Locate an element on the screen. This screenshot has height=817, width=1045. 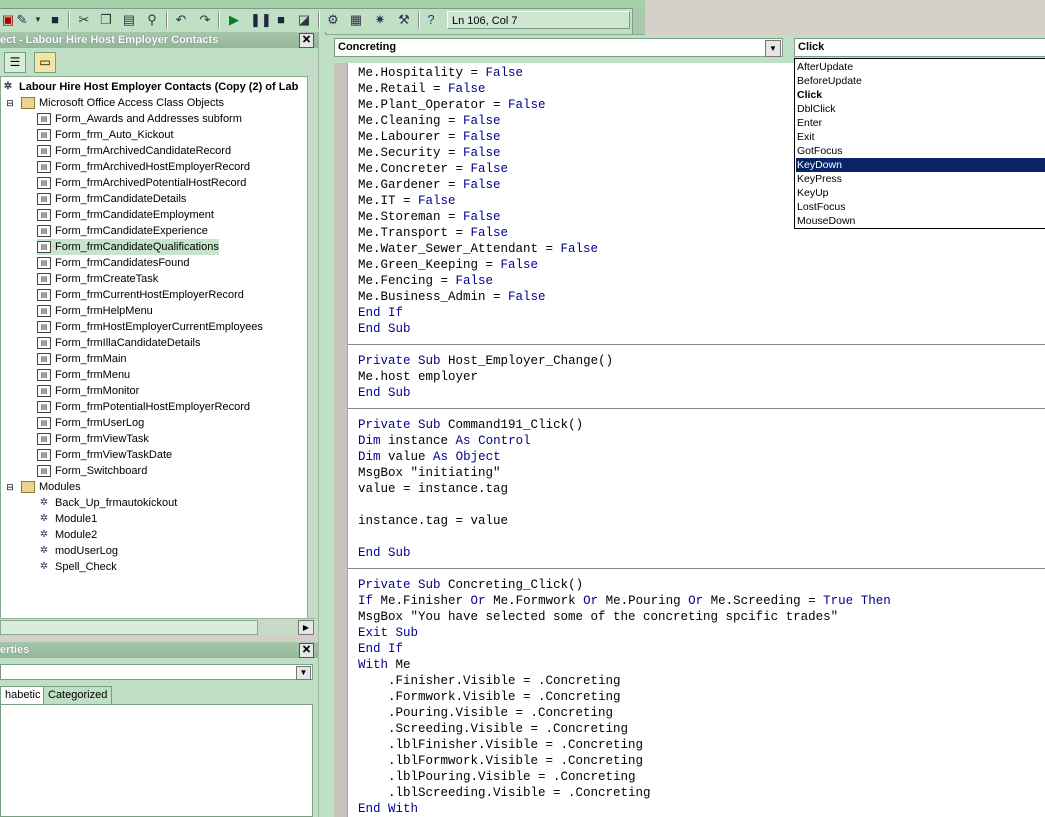
tree-item-form: ▤ Form_frm_Auto_Kickout is located at coordinates (105, 135).